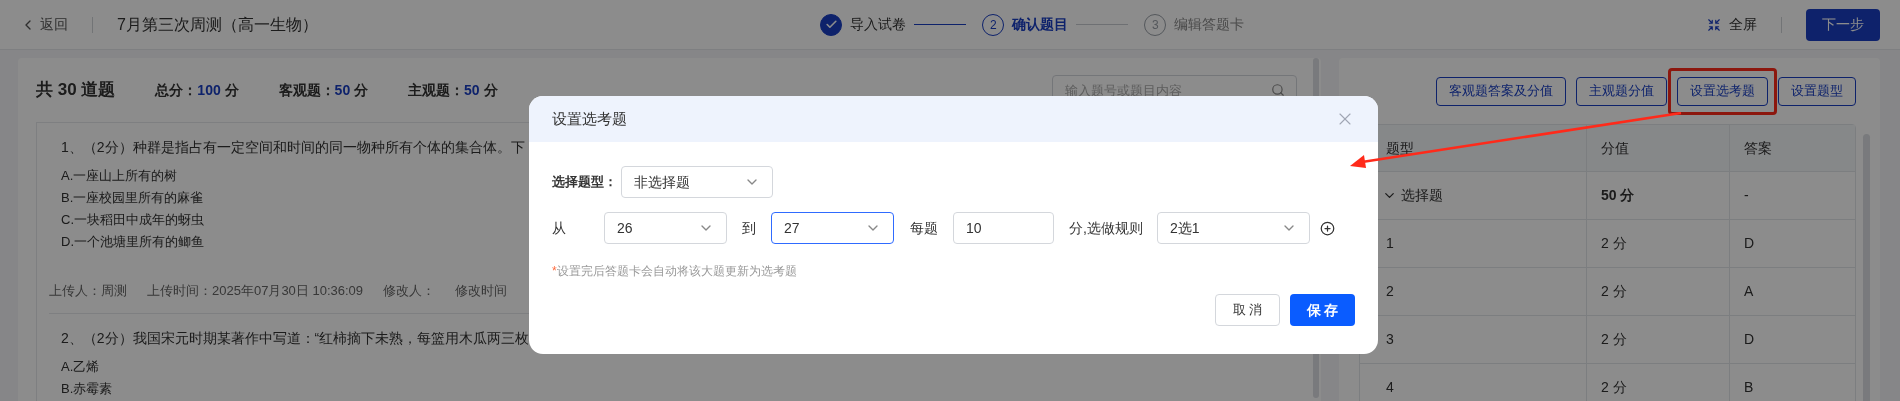 This screenshot has width=1900, height=401. What do you see at coordinates (132, 220) in the screenshot?
I see `answer-option: C.一块稻田中成年的蚜虫` at bounding box center [132, 220].